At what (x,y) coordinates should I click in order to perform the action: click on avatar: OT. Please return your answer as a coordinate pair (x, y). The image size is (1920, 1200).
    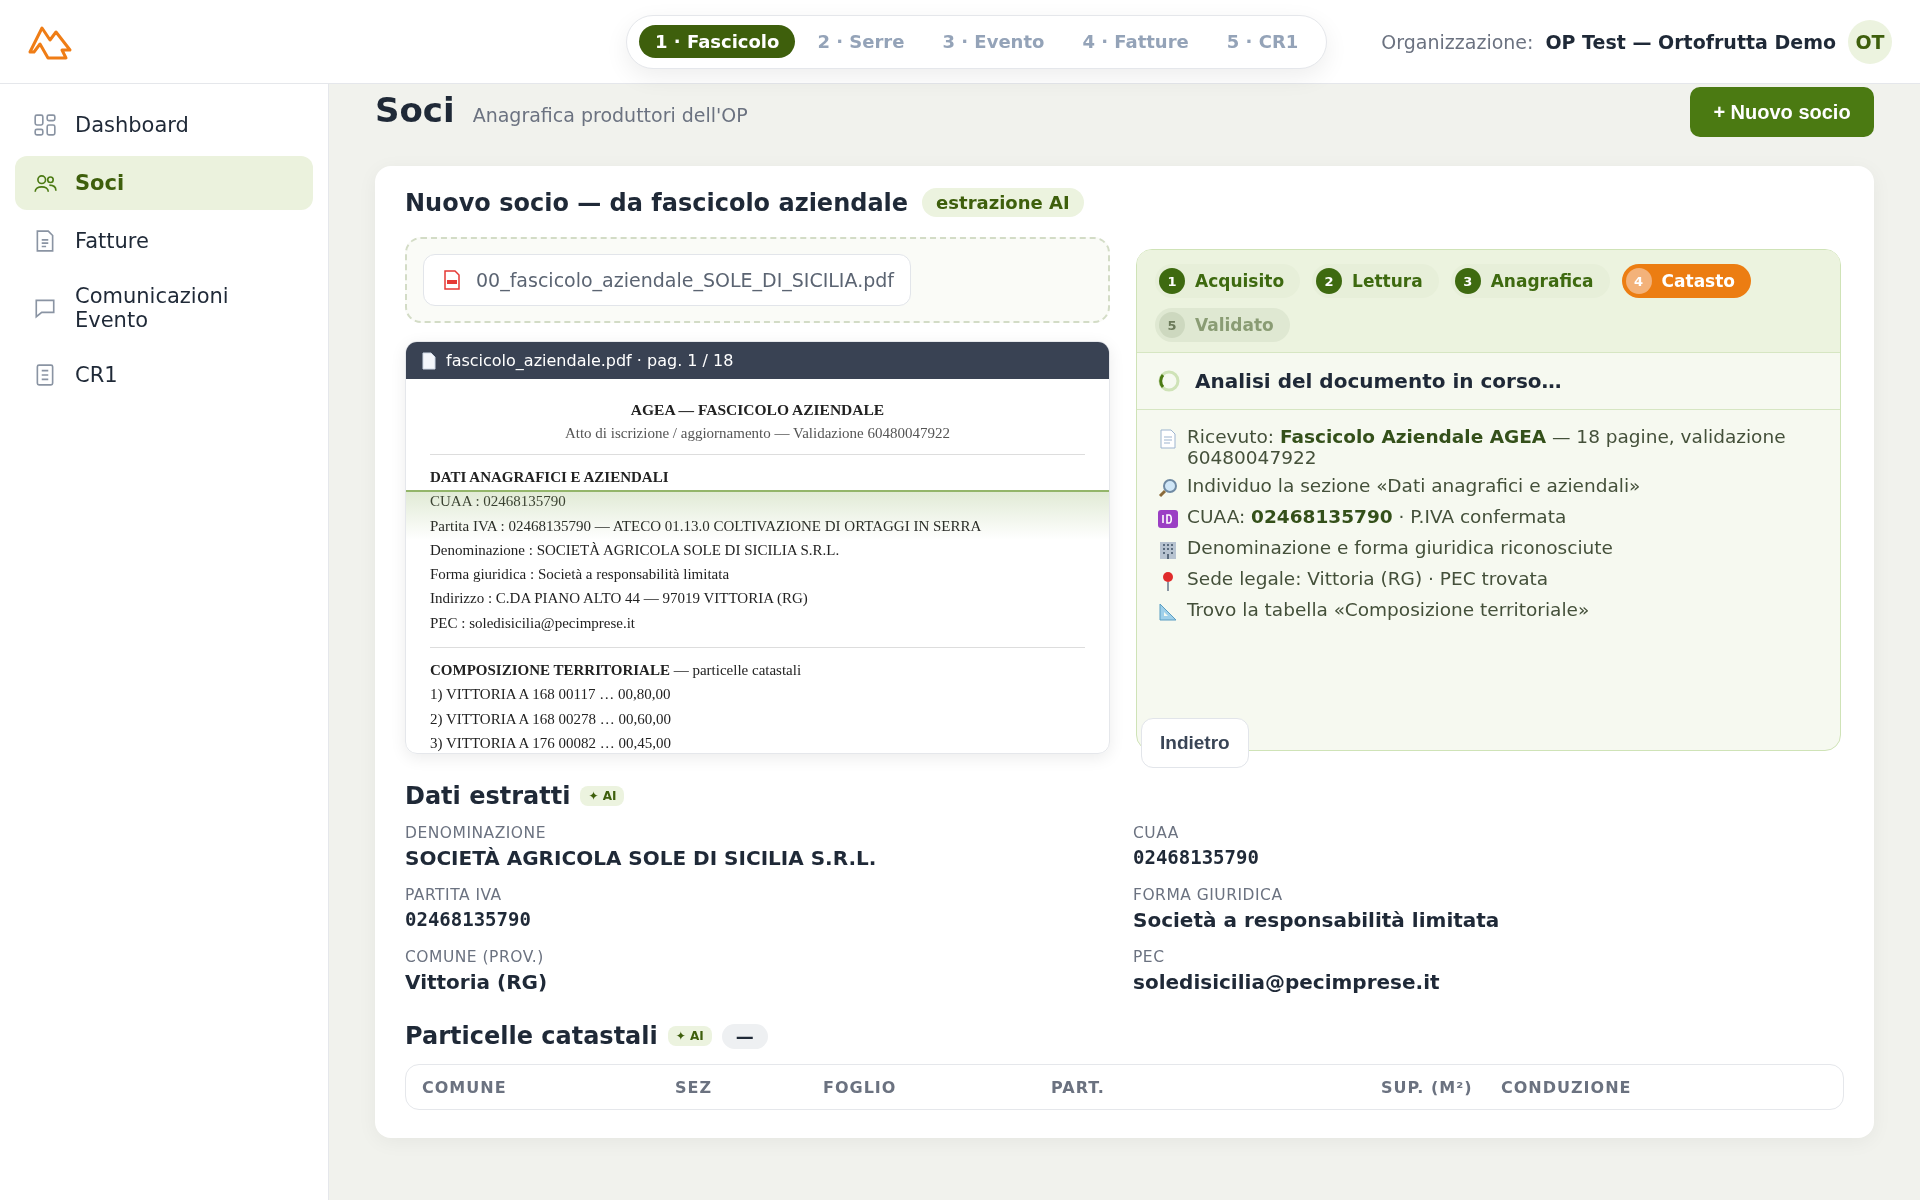
    Looking at the image, I should click on (1870, 41).